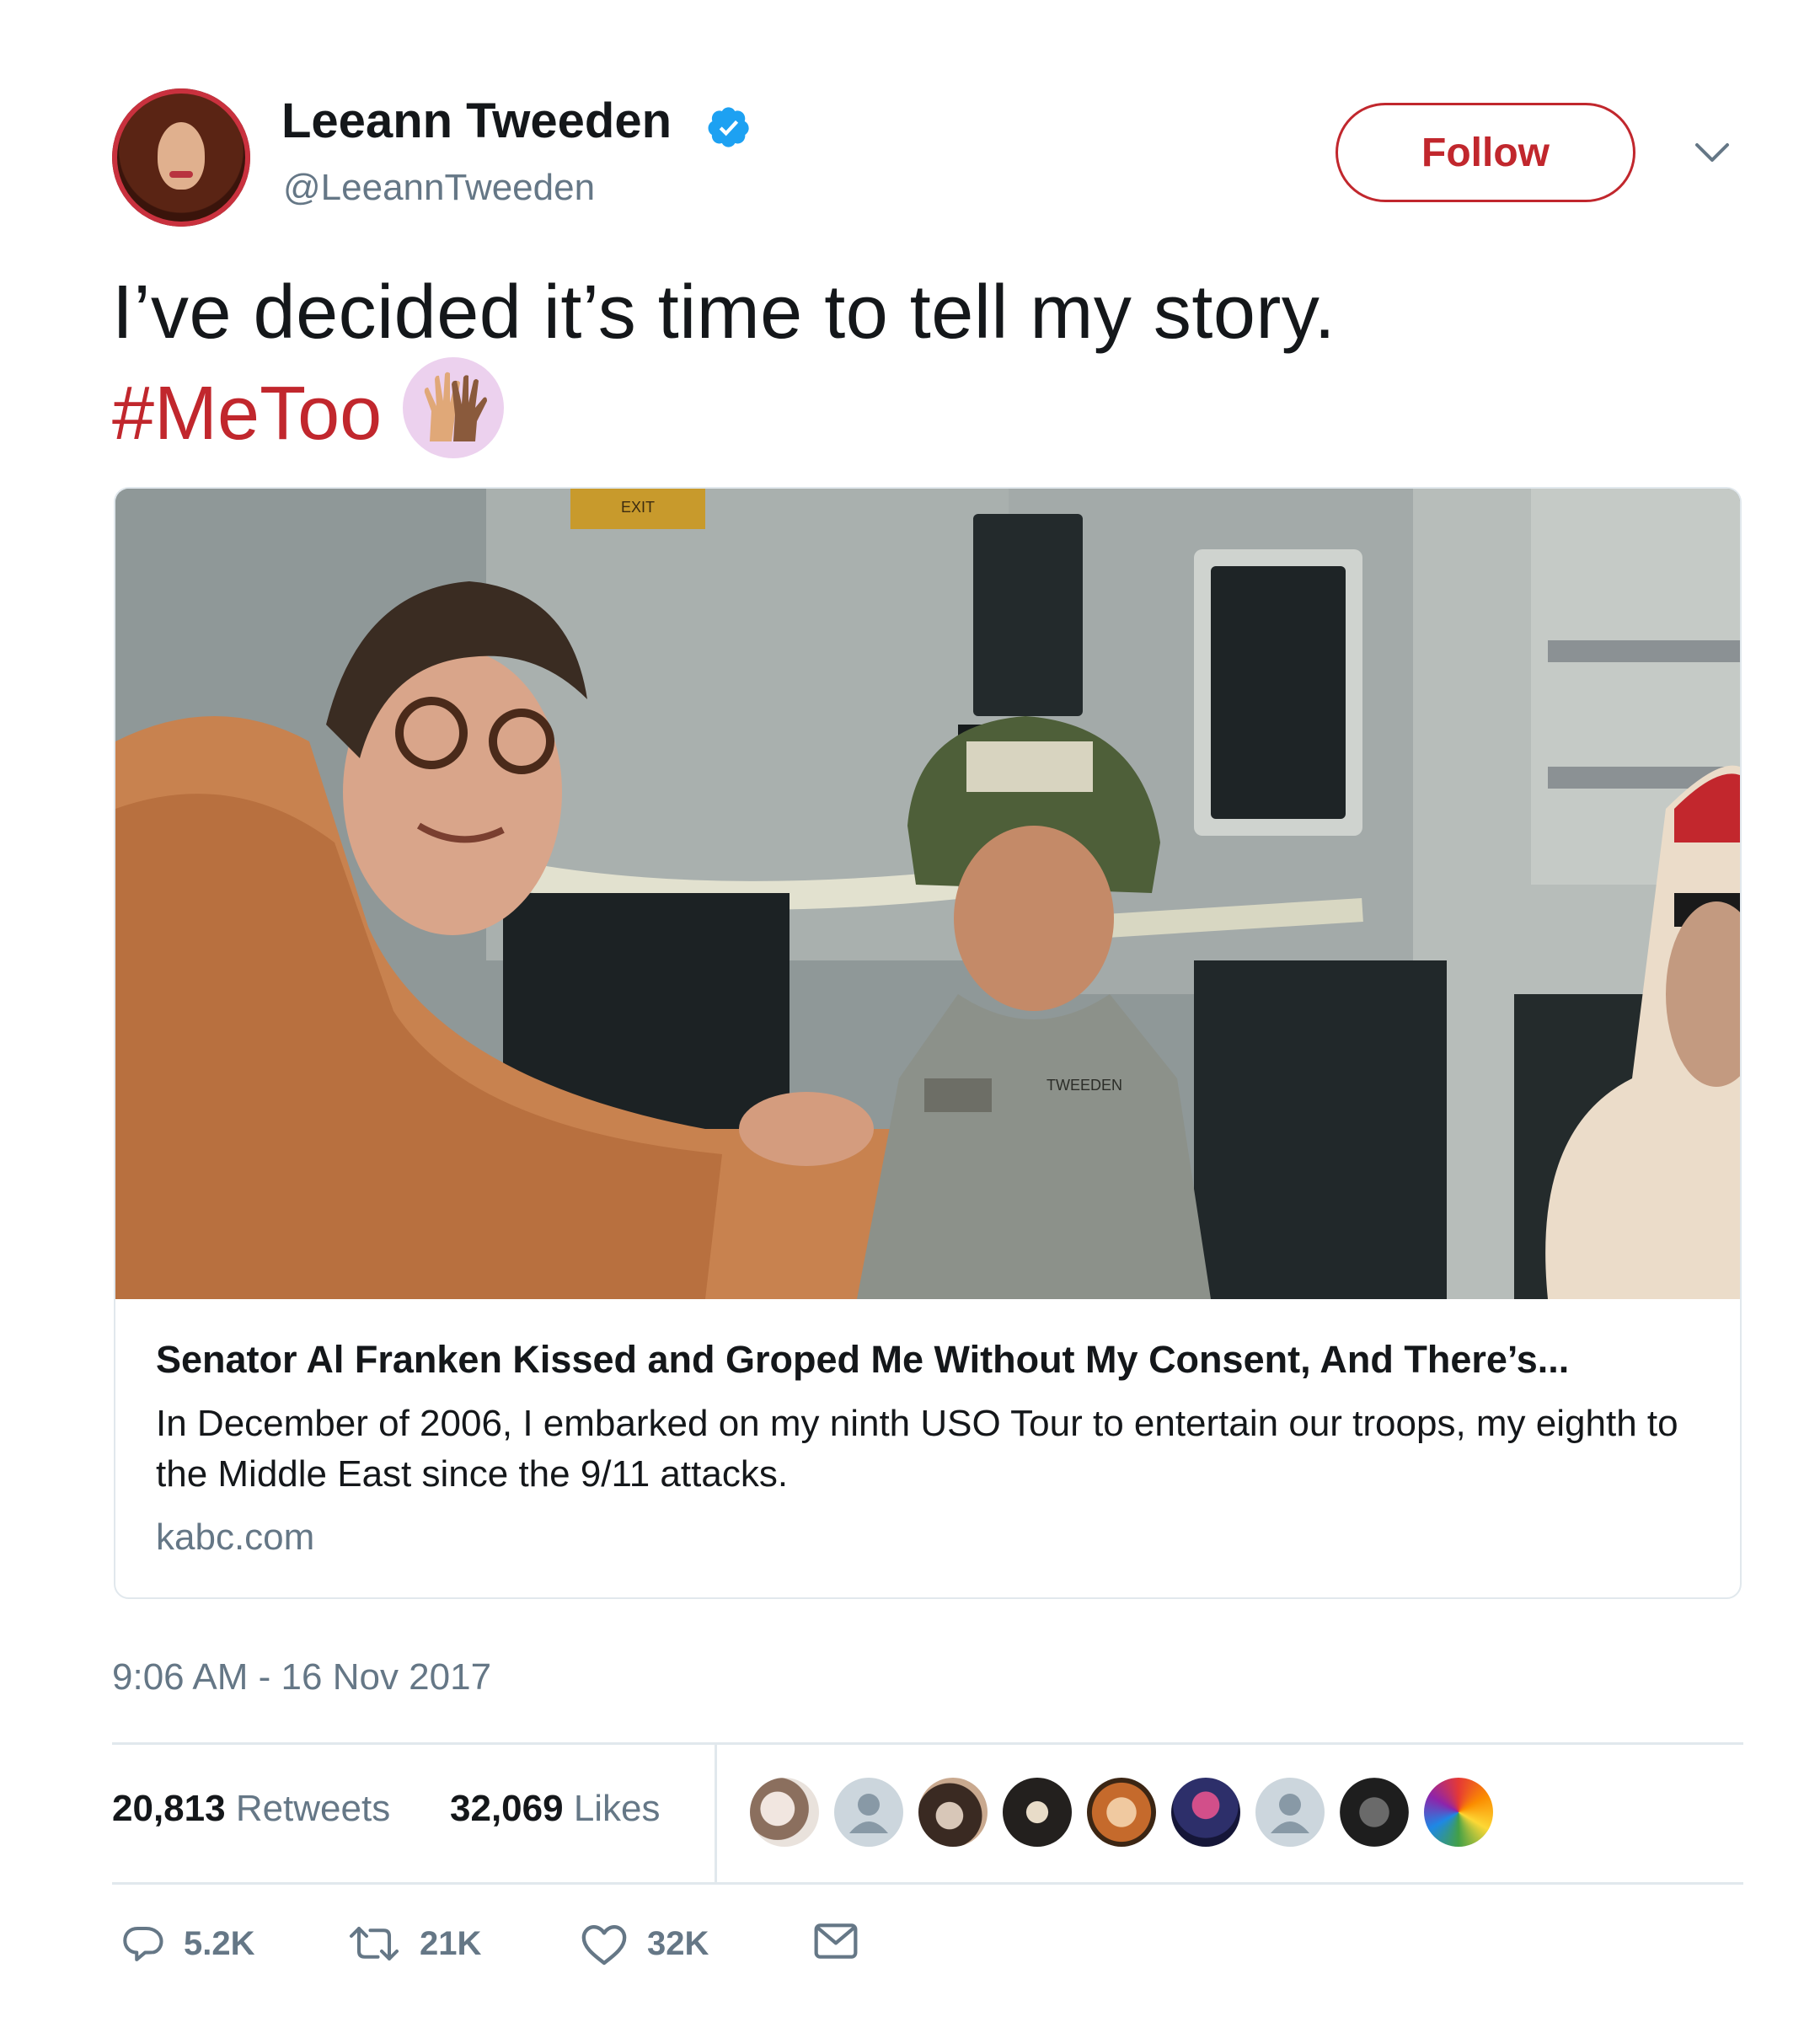 The width and height of the screenshot is (1820, 2038). Describe the element at coordinates (1712, 152) in the screenshot. I see `chevron-down-icon` at that location.